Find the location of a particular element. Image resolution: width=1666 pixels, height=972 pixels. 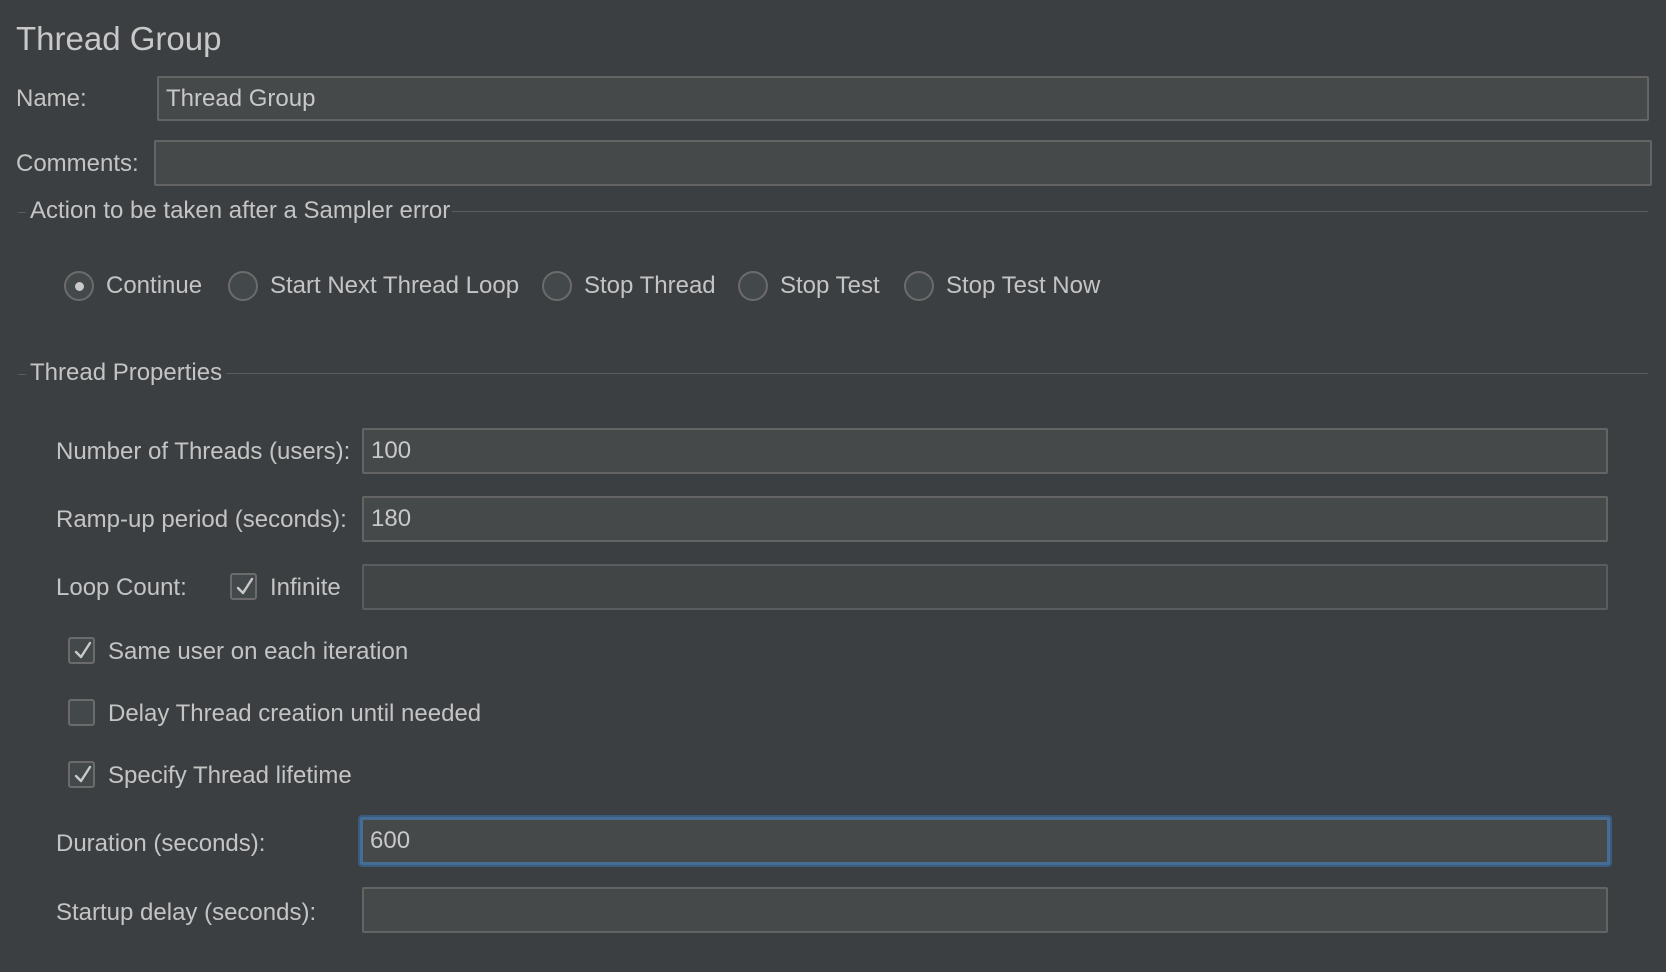

specify-lifetime-checkbox is located at coordinates (81, 774).